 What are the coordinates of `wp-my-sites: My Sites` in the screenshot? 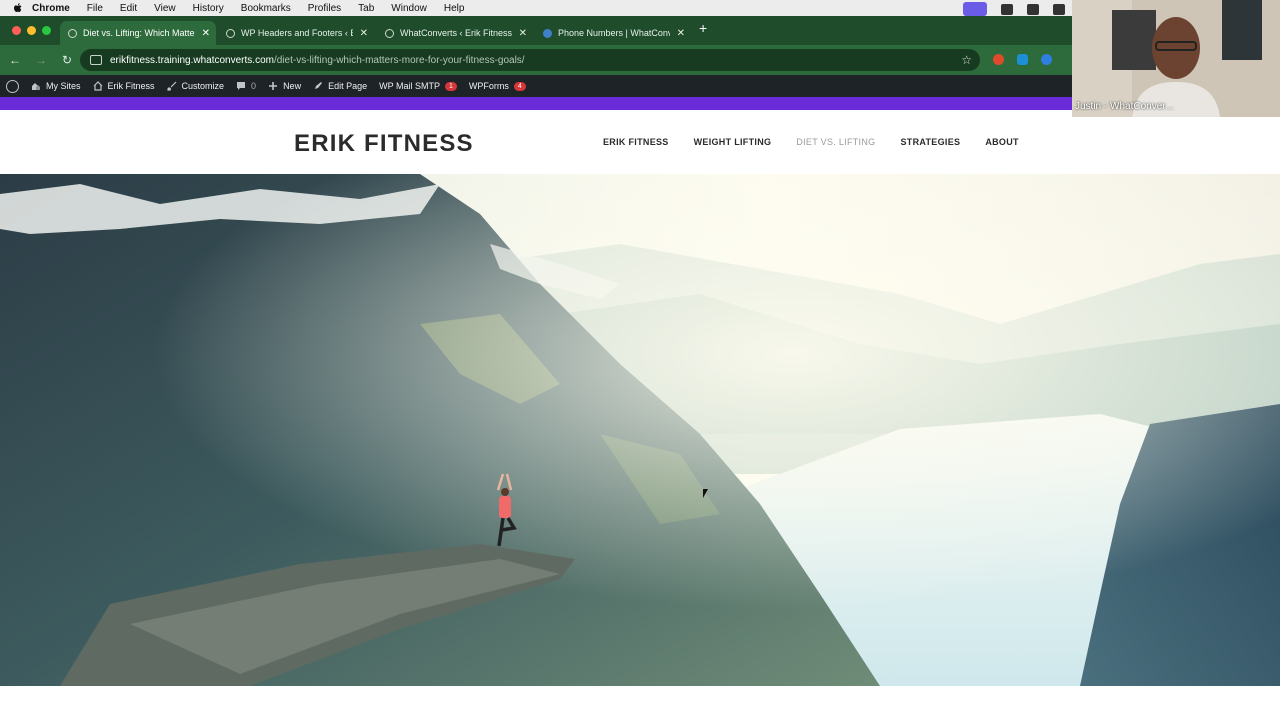 It's located at (56, 86).